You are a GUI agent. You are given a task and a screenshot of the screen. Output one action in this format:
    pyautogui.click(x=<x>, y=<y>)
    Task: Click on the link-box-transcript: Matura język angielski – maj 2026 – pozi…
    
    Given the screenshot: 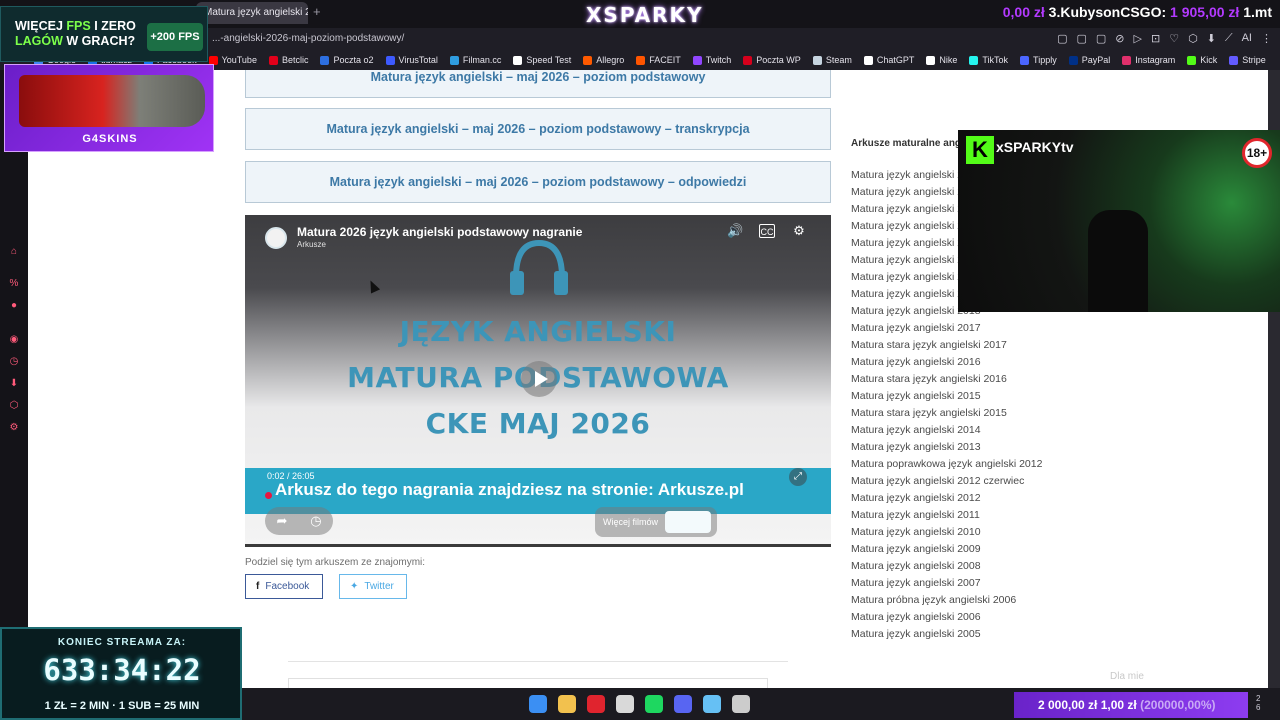 What is the action you would take?
    pyautogui.click(x=538, y=129)
    